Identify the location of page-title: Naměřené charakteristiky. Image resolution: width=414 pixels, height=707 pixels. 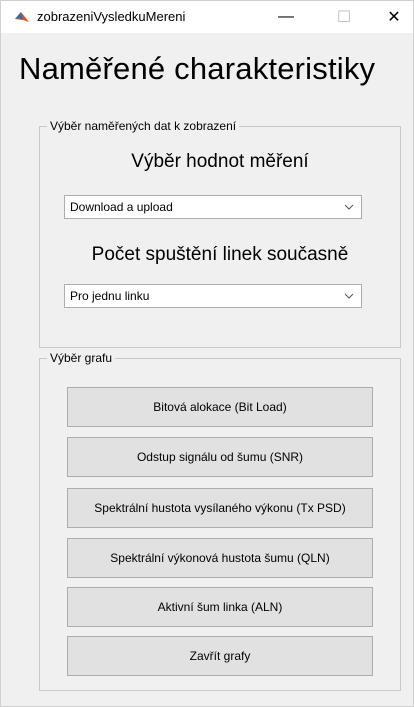
(197, 68).